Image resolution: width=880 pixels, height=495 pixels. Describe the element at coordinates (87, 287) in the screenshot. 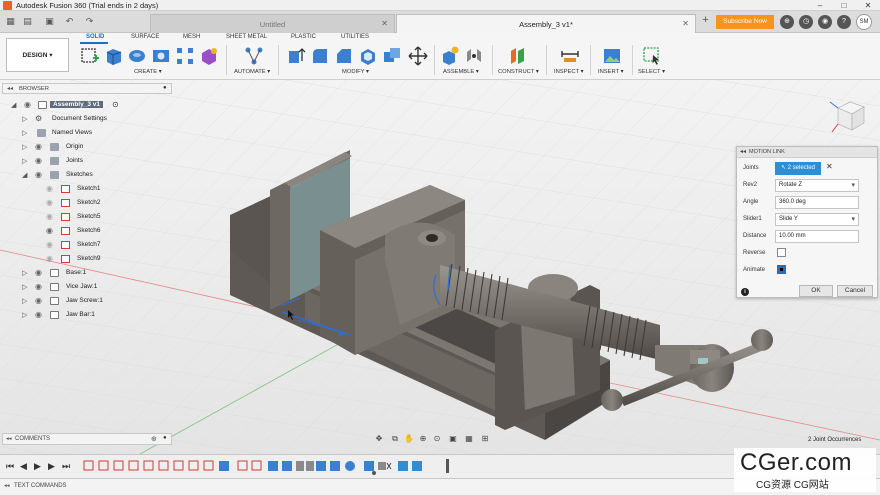

I see `browser-item-vice-jaw: ▷ ◉ Vice Jaw:1` at that location.